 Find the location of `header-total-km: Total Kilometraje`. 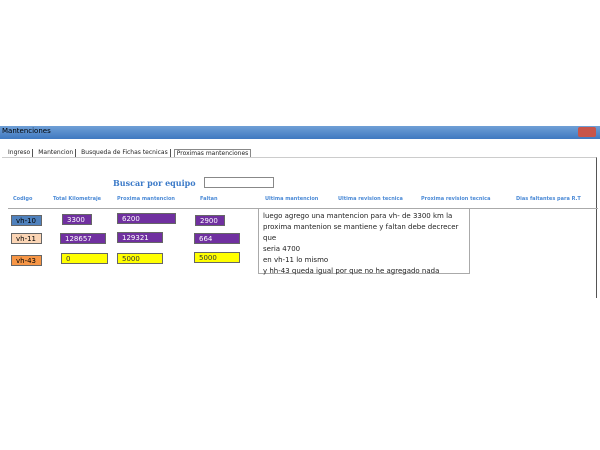

header-total-km: Total Kilometraje is located at coordinates (77, 199).